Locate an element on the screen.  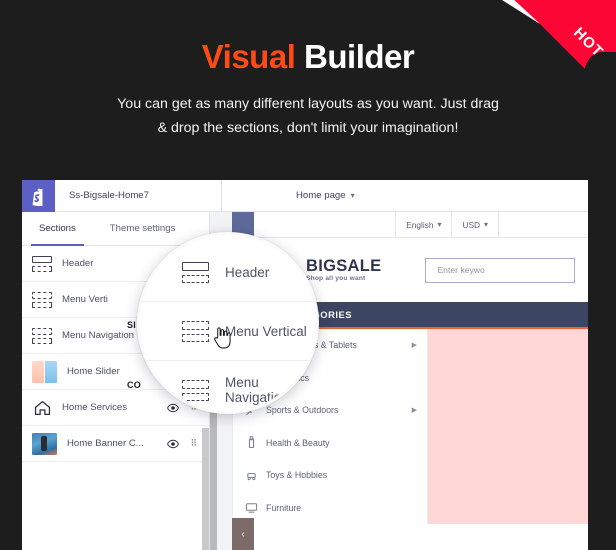
preview-back-button: ‹ is located at coordinates (243, 534).